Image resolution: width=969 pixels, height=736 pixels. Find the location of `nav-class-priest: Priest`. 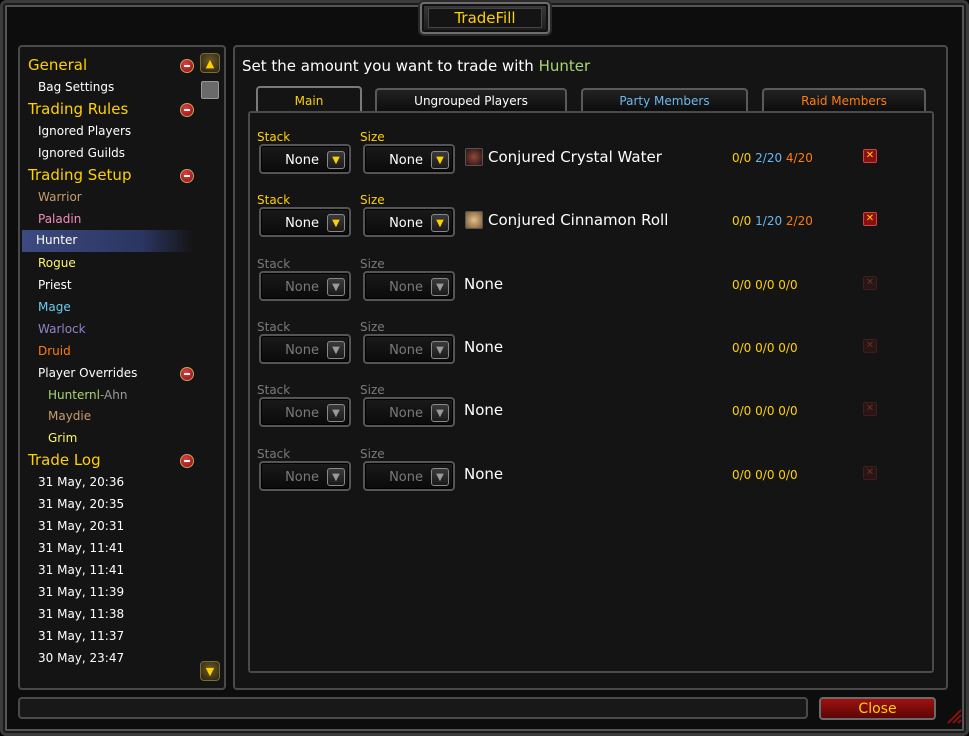

nav-class-priest: Priest is located at coordinates (55, 285).